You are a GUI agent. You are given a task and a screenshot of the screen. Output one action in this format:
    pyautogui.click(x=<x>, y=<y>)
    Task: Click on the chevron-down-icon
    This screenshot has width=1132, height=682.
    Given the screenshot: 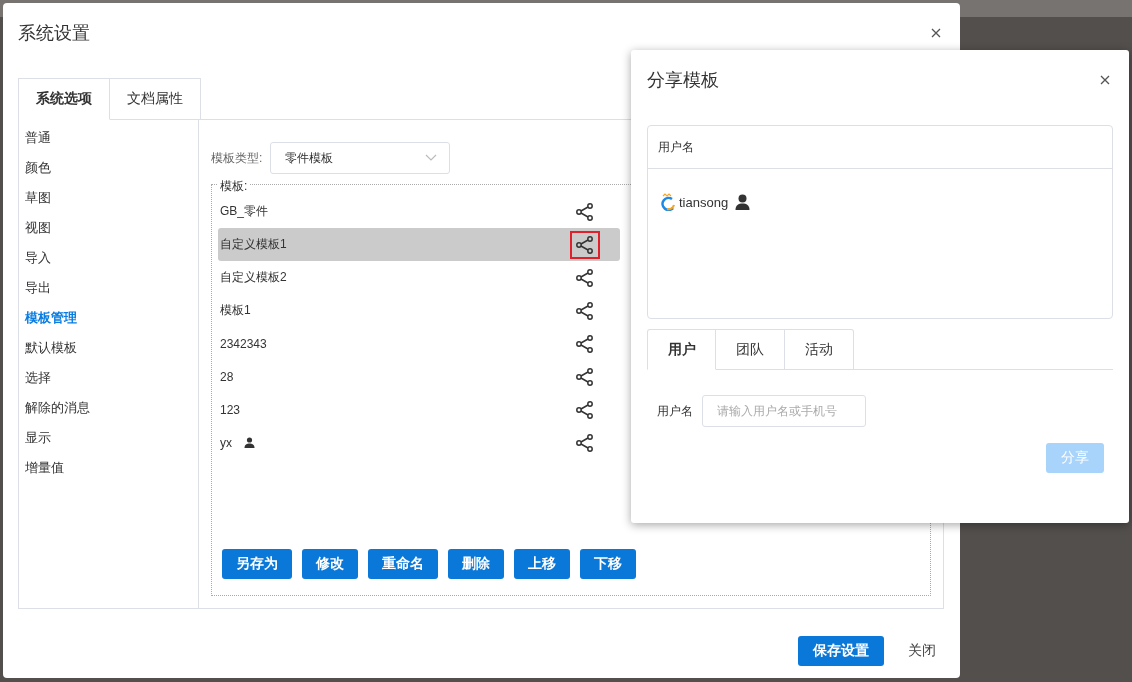 What is the action you would take?
    pyautogui.click(x=431, y=158)
    